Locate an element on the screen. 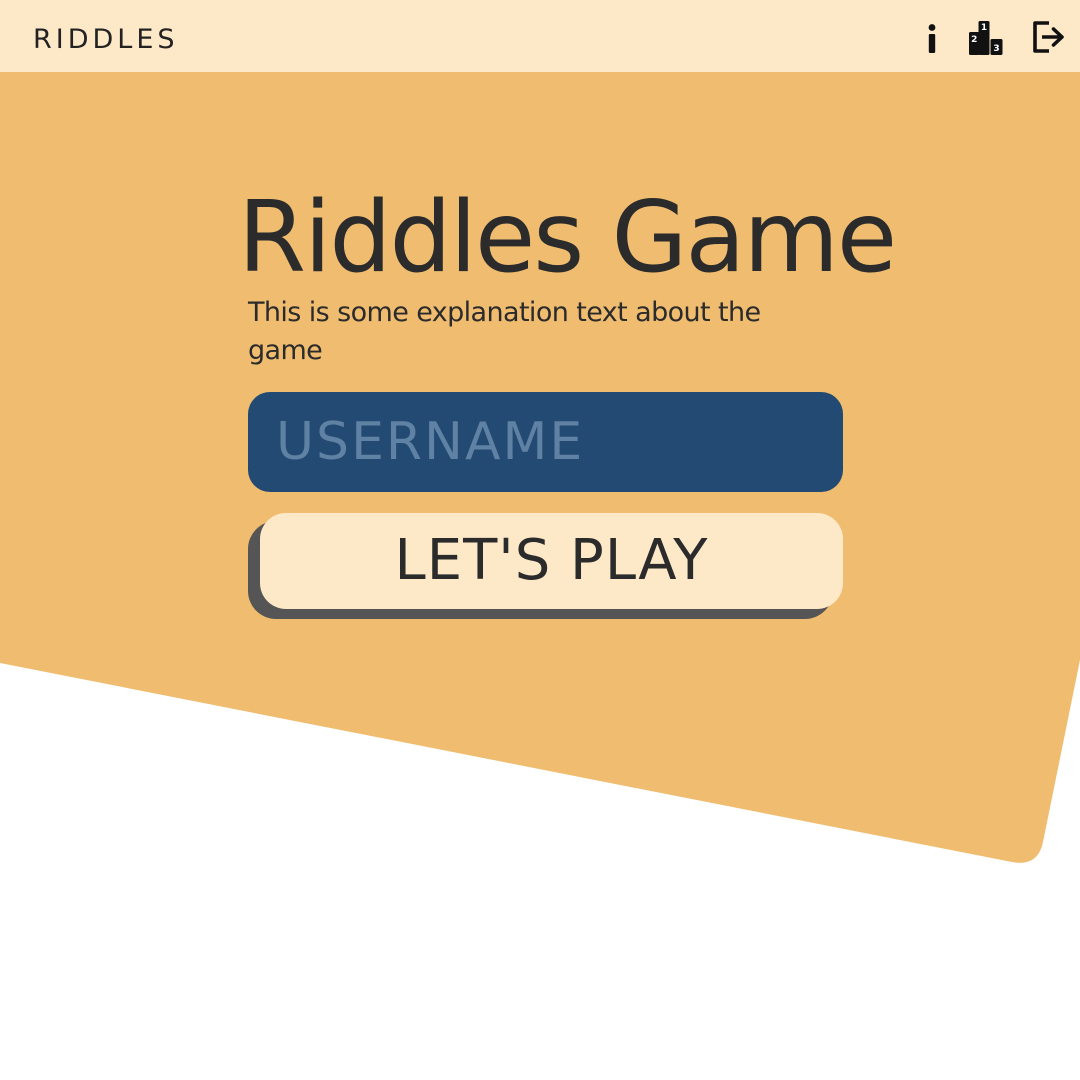 The height and width of the screenshot is (1080, 1080). podium-rank-2: 2 is located at coordinates (974, 40).